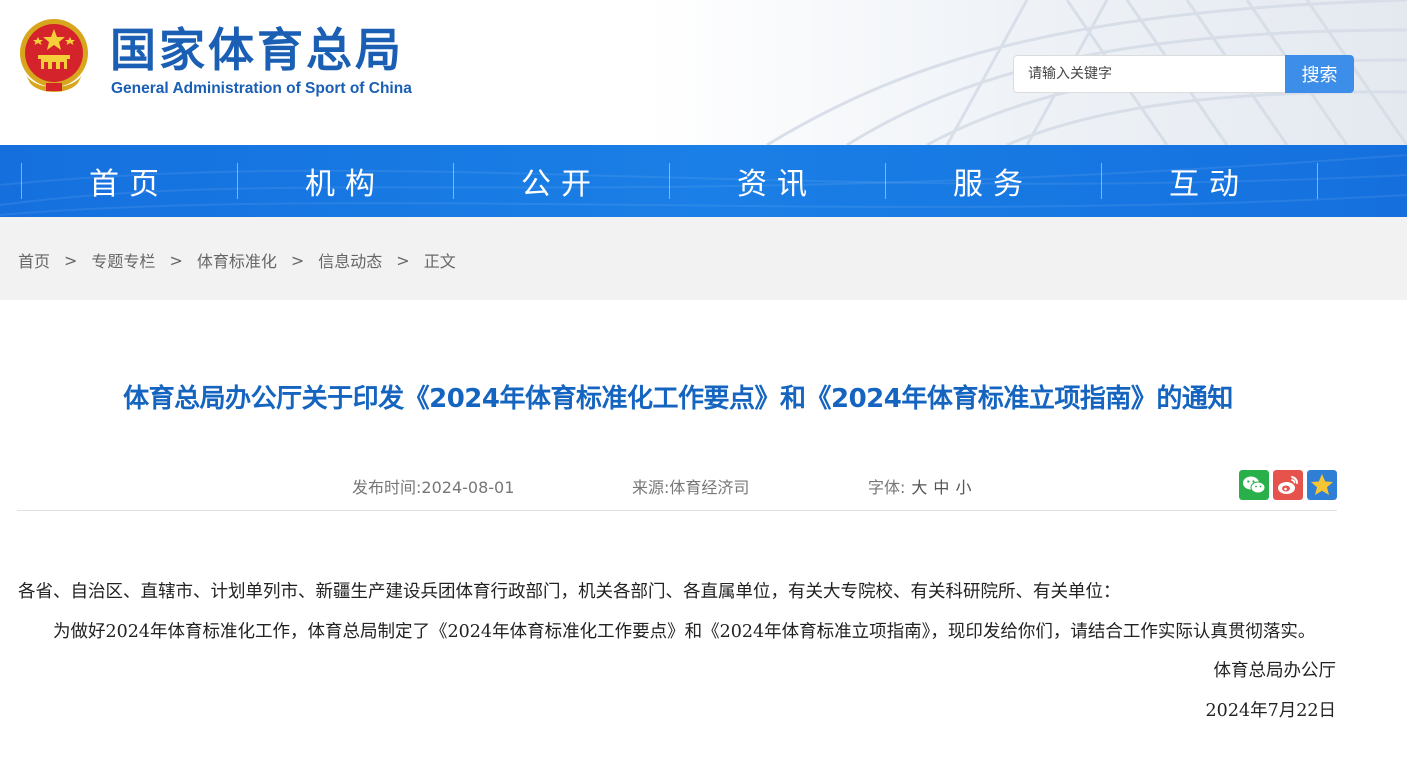  What do you see at coordinates (1319, 74) in the screenshot?
I see `search-button: 搜索` at bounding box center [1319, 74].